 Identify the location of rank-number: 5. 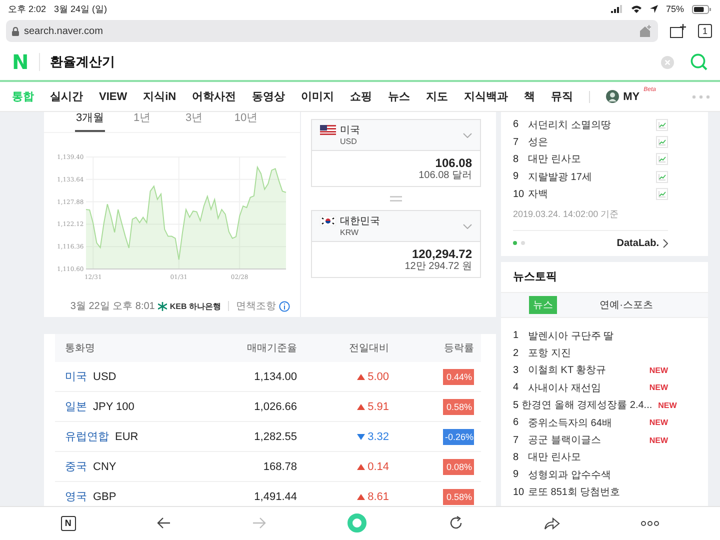
(516, 405).